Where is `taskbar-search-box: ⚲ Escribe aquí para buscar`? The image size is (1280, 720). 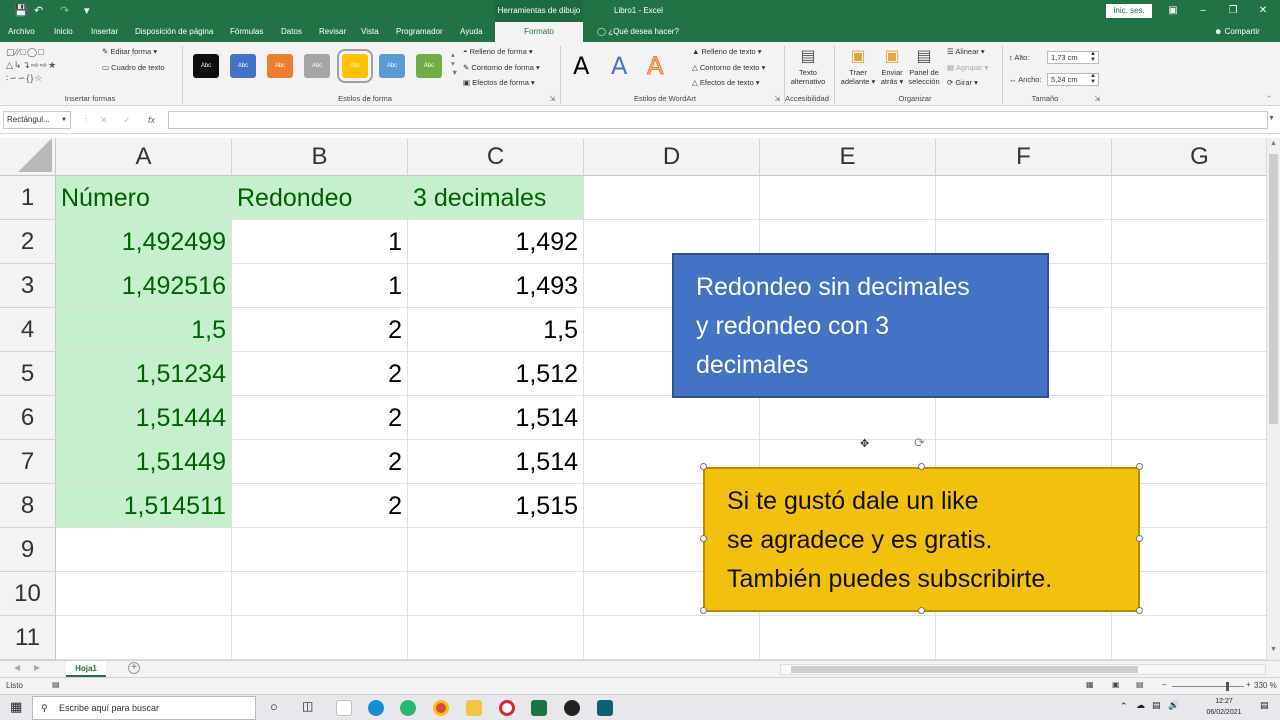 taskbar-search-box: ⚲ Escribe aquí para buscar is located at coordinates (144, 708).